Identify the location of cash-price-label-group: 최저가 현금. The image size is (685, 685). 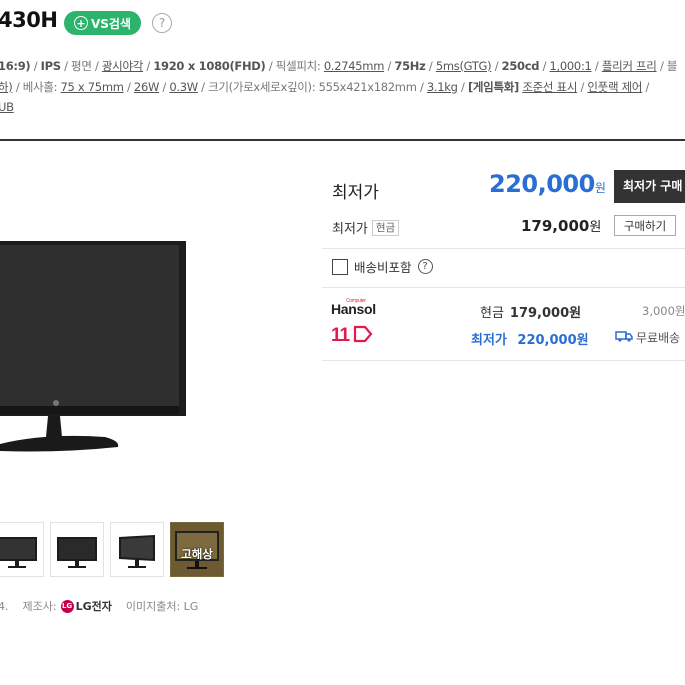
(366, 227).